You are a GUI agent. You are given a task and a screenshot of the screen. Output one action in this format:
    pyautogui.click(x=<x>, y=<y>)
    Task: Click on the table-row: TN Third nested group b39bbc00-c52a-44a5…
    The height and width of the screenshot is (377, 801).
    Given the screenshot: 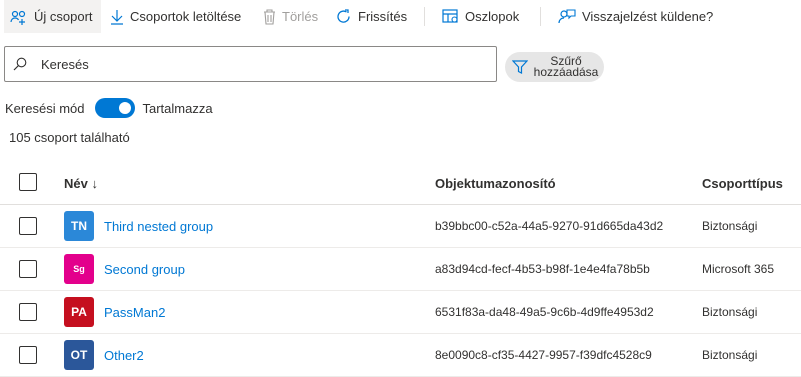 What is the action you would take?
    pyautogui.click(x=400, y=226)
    